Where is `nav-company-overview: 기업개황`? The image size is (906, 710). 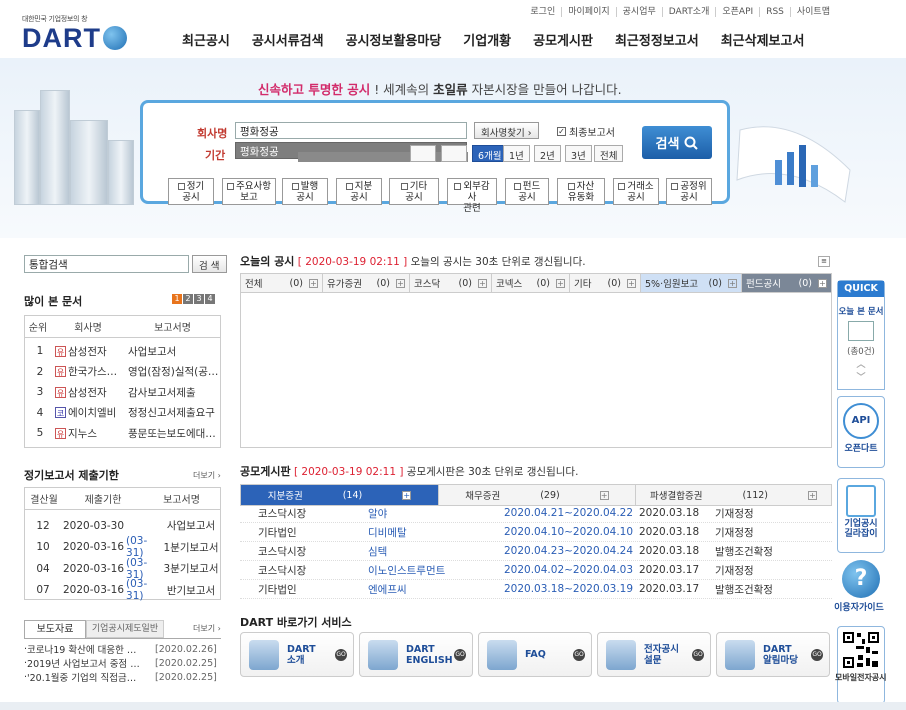 nav-company-overview: 기업개황 is located at coordinates (487, 39).